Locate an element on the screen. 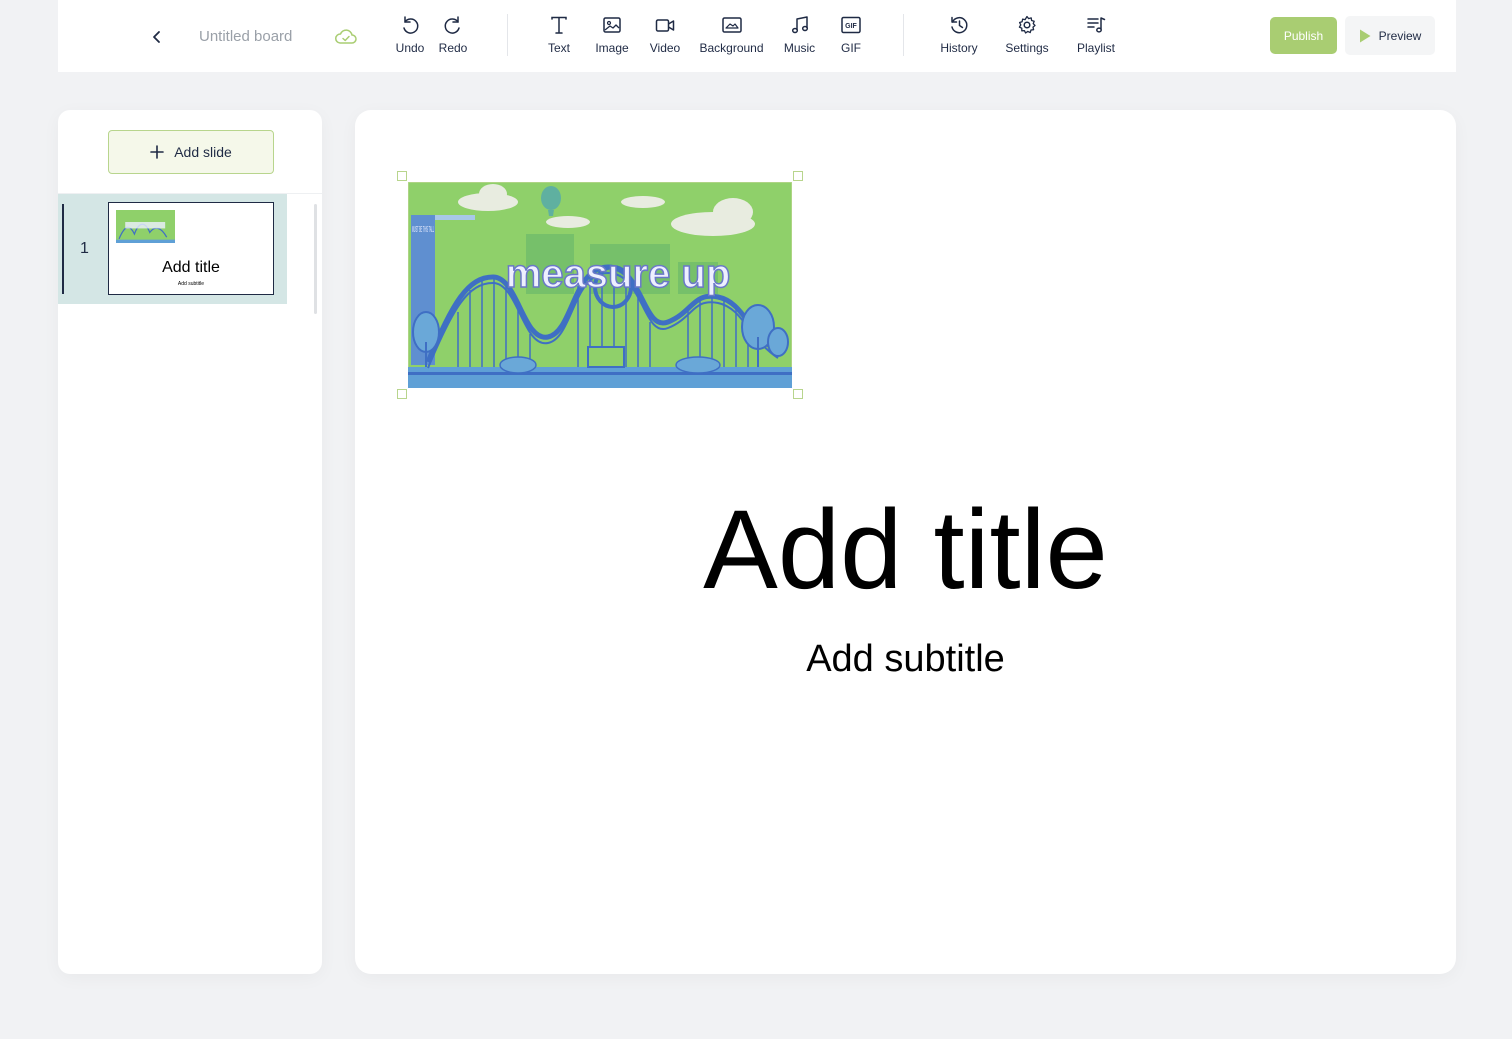 This screenshot has height=1039, width=1512. image-tool-label: Image is located at coordinates (612, 48).